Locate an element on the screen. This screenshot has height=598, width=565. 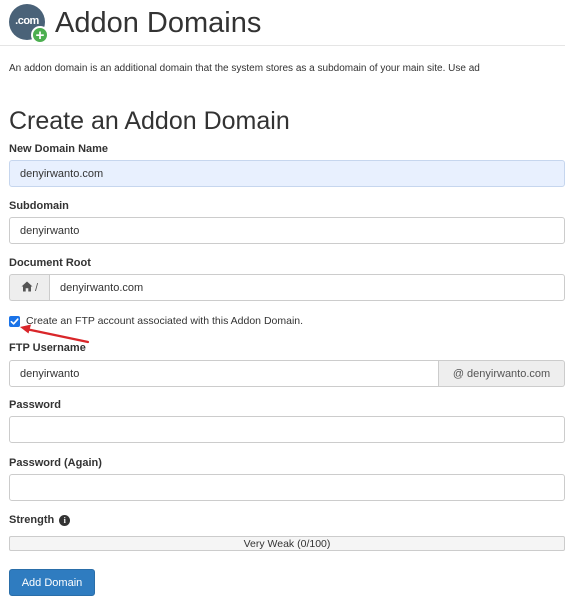
ftp-username-group: denyirwanto @ denyirwanto.com is located at coordinates (287, 373).